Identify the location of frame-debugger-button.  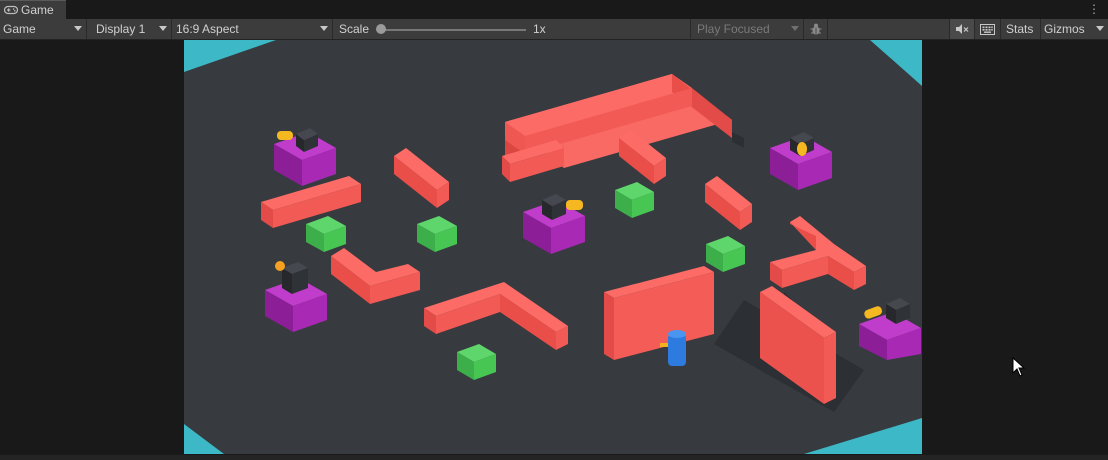
(816, 29).